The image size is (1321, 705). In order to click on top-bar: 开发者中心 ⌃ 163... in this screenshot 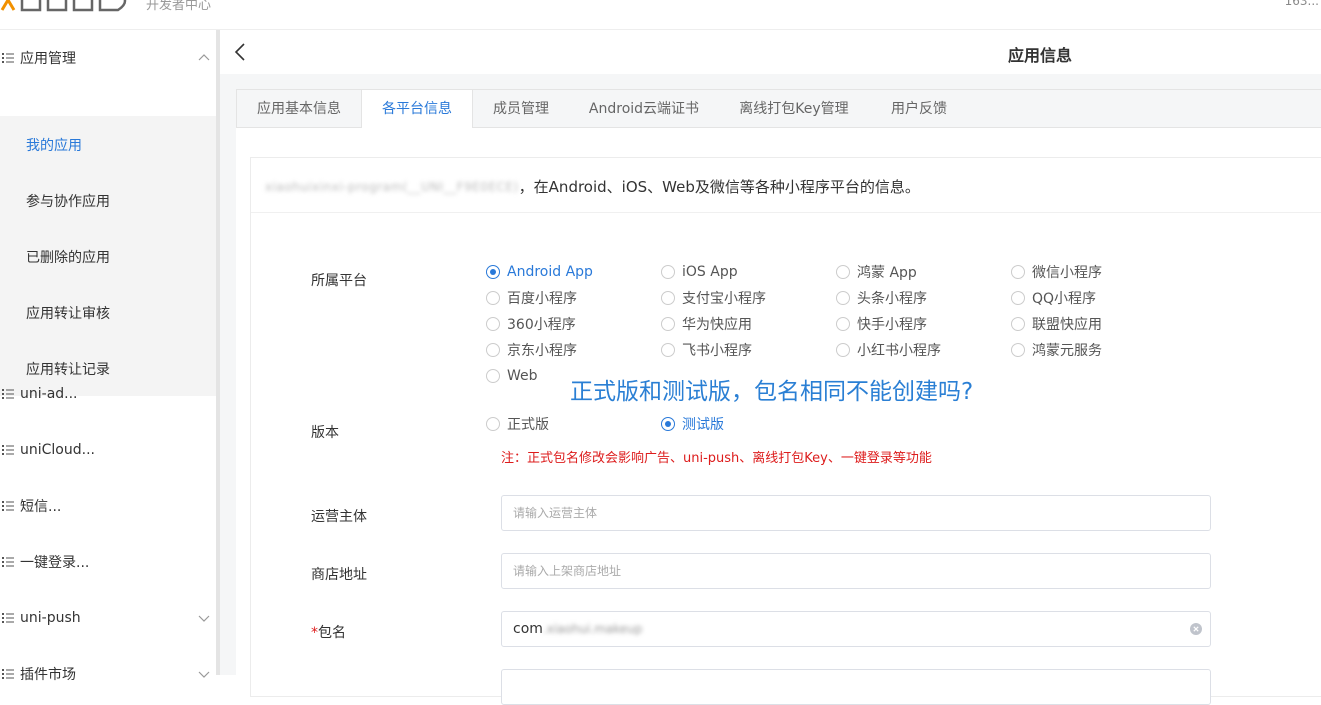, I will do `click(660, 15)`.